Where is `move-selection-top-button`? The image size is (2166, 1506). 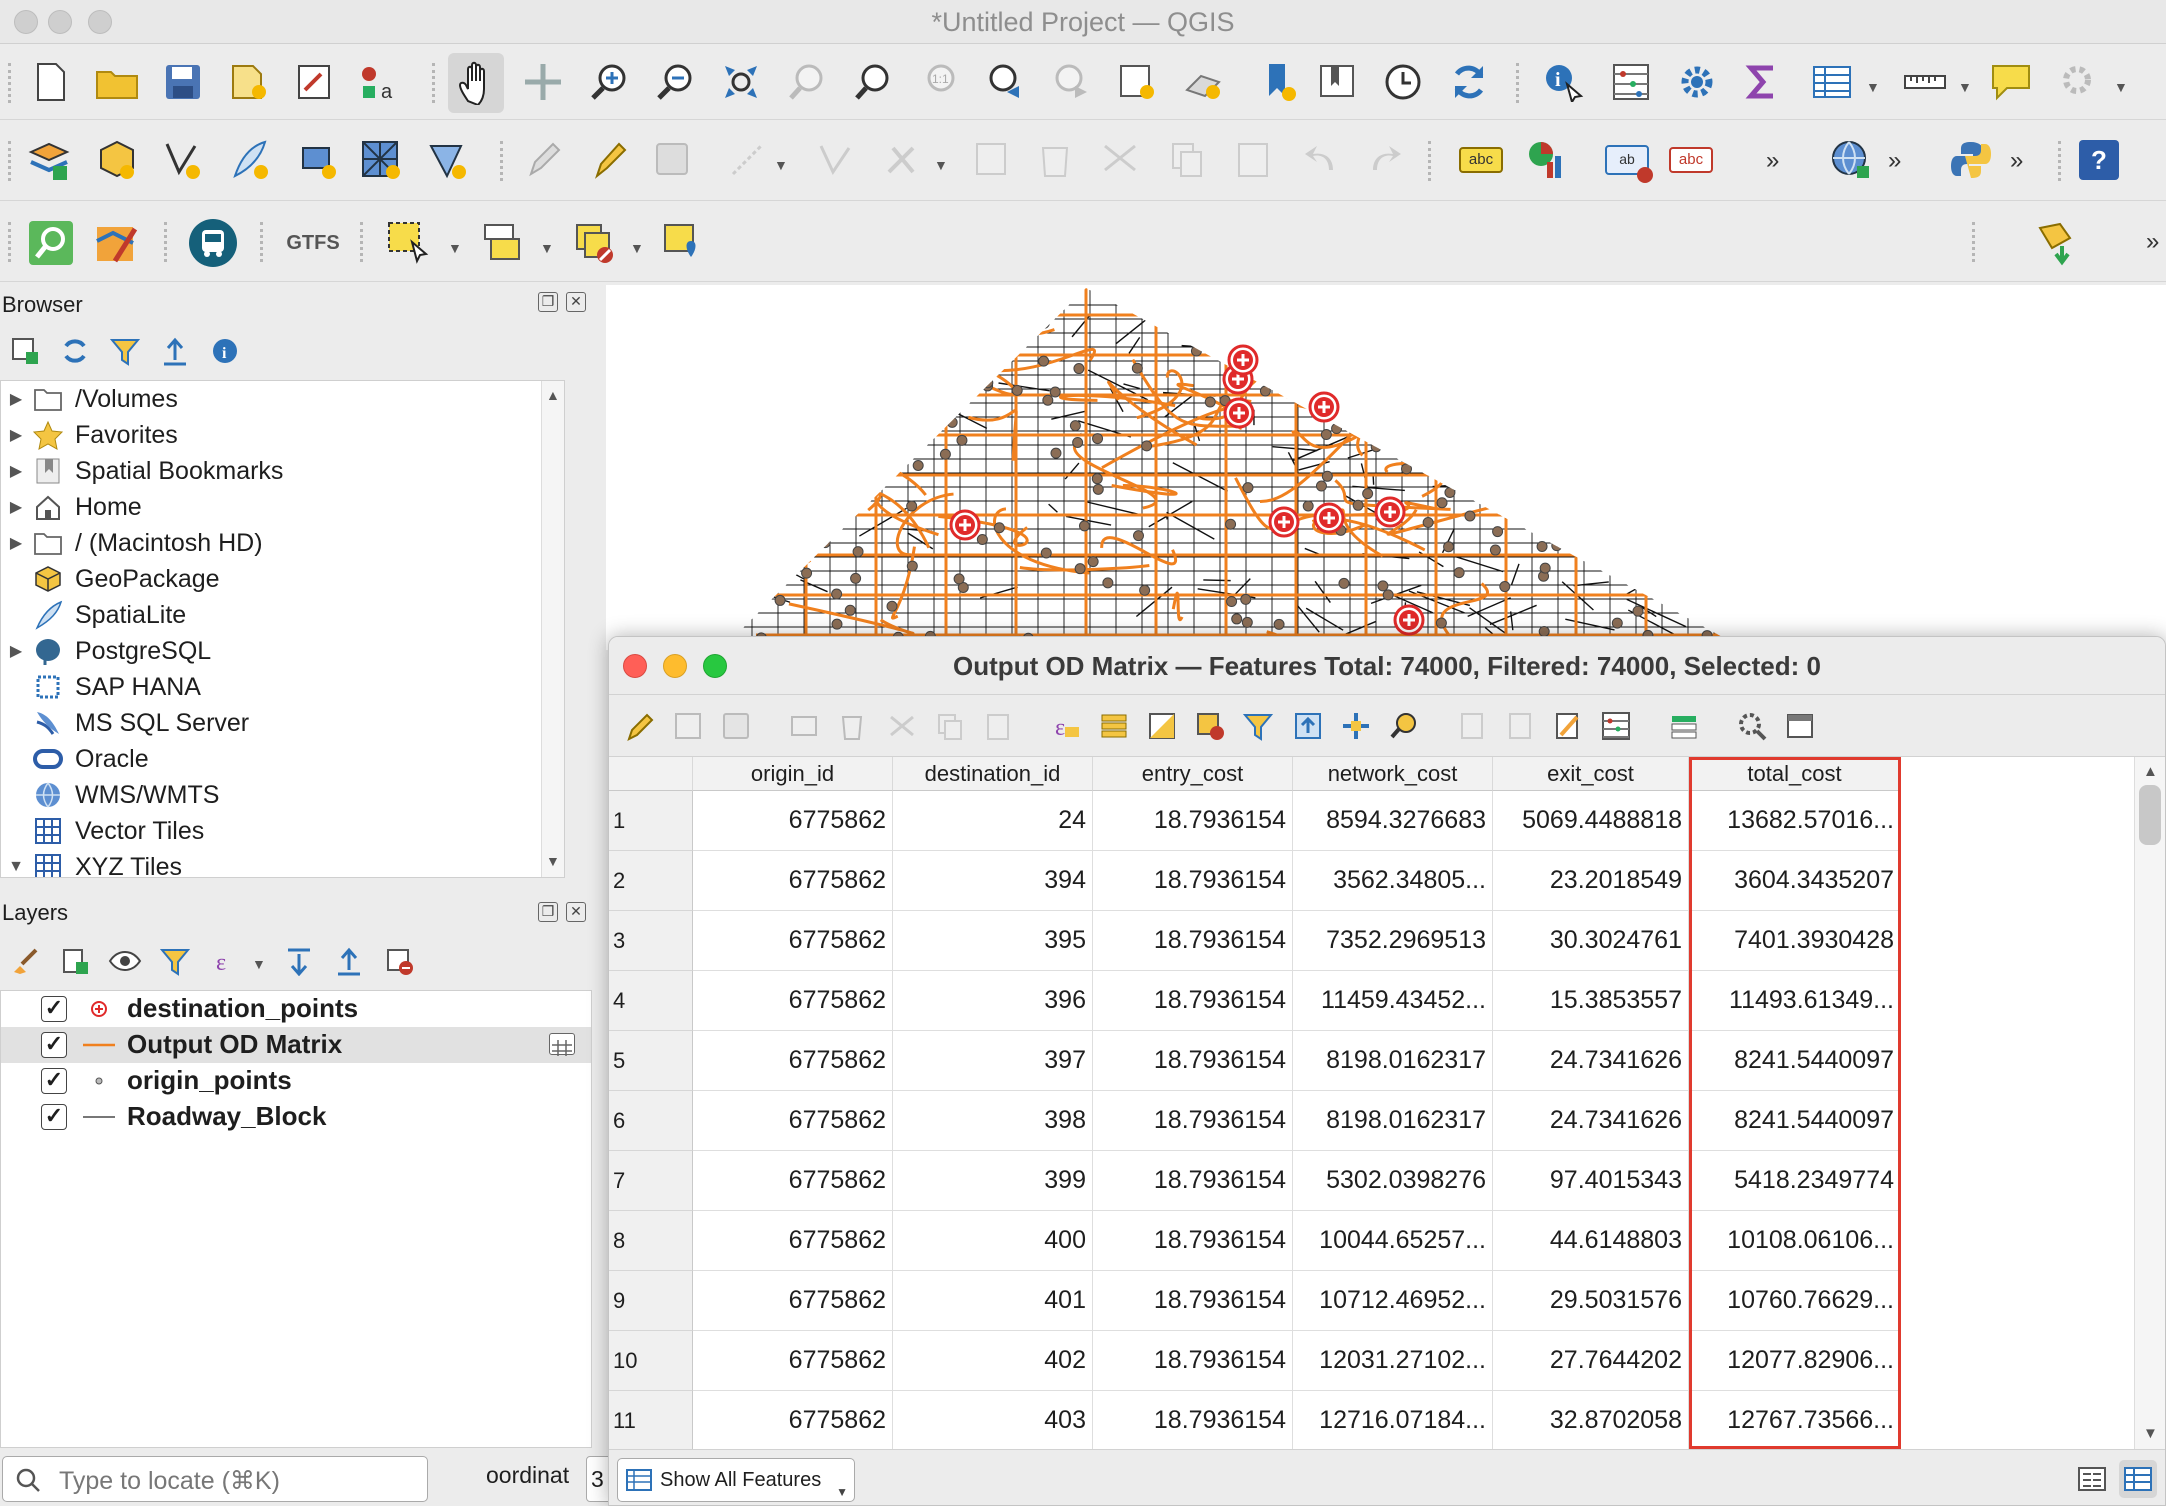
move-selection-top-button is located at coordinates (1308, 726).